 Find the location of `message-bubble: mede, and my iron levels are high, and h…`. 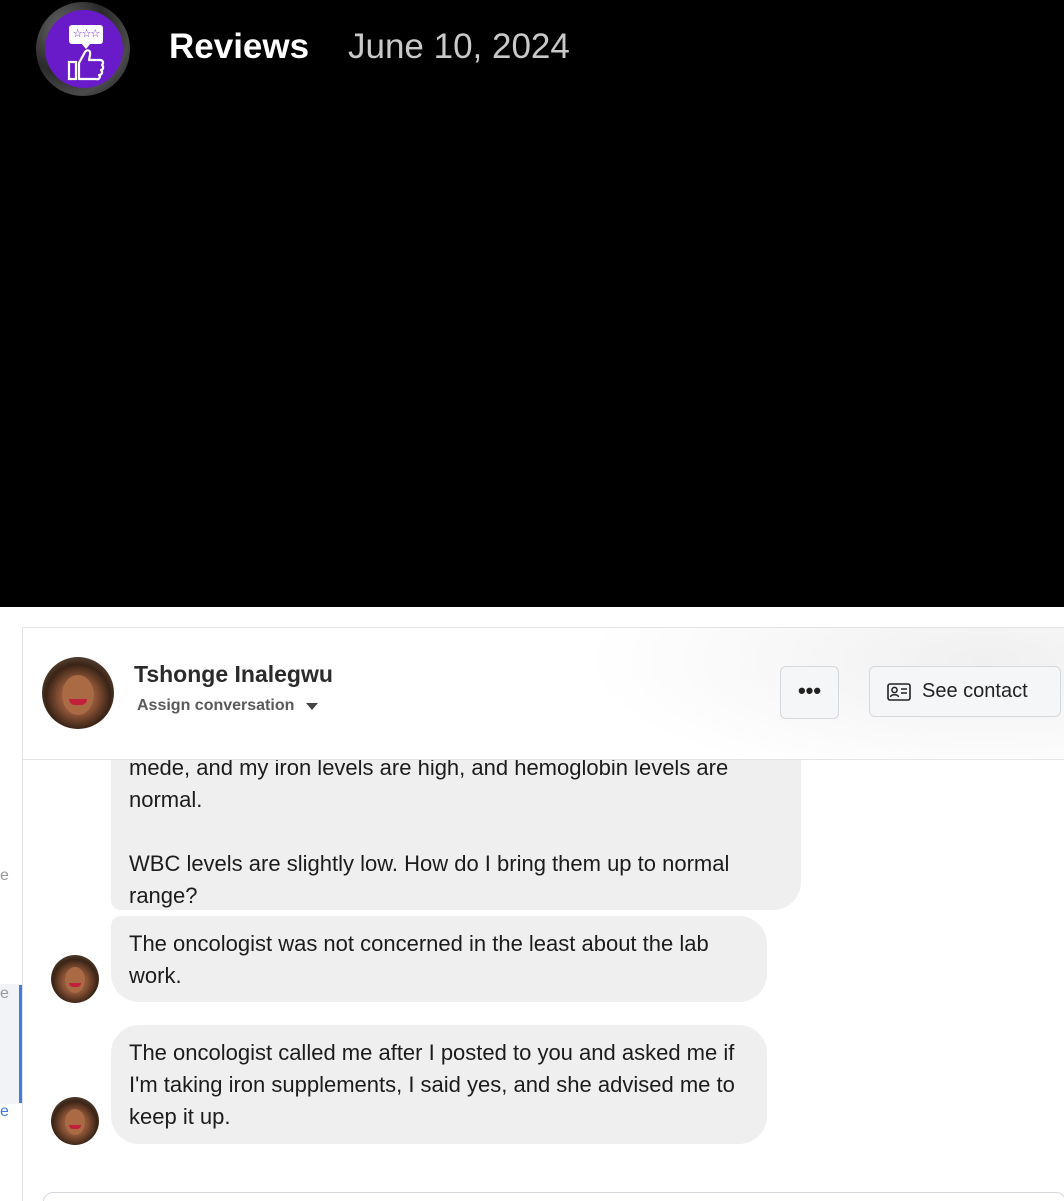

message-bubble: mede, and my iron levels are high, and h… is located at coordinates (456, 835).